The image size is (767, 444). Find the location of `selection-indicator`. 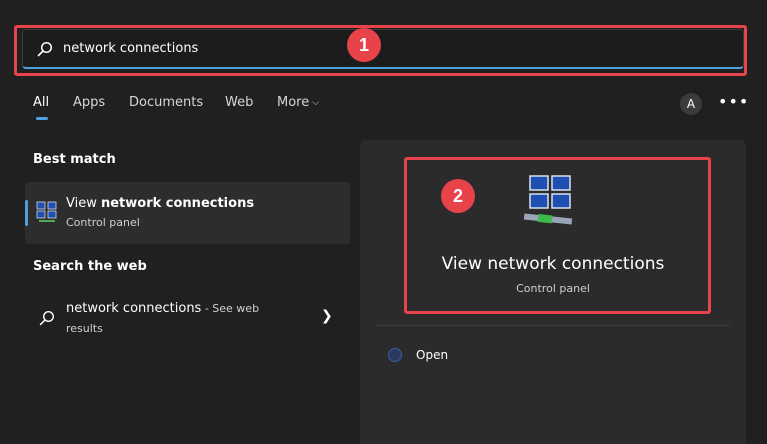

selection-indicator is located at coordinates (26, 213).